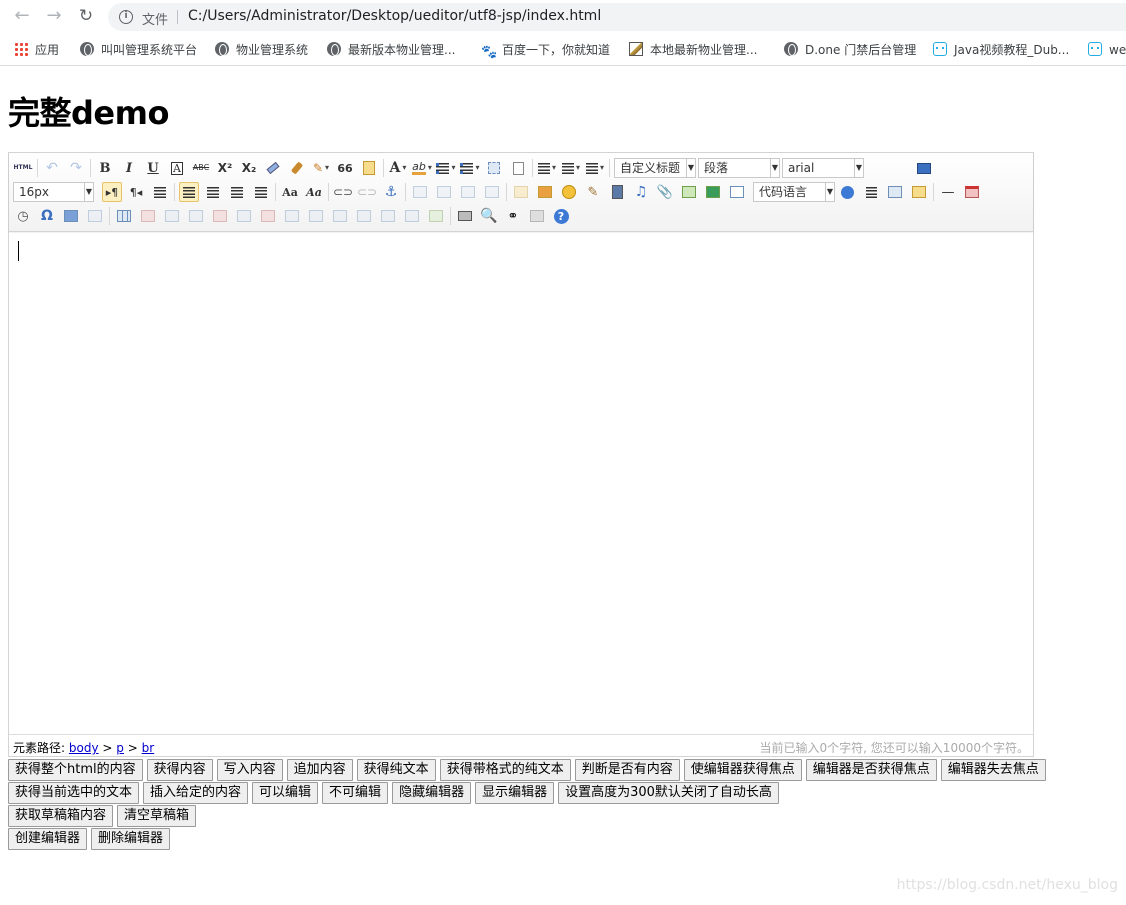  I want to click on merge-down-icon, so click(340, 216).